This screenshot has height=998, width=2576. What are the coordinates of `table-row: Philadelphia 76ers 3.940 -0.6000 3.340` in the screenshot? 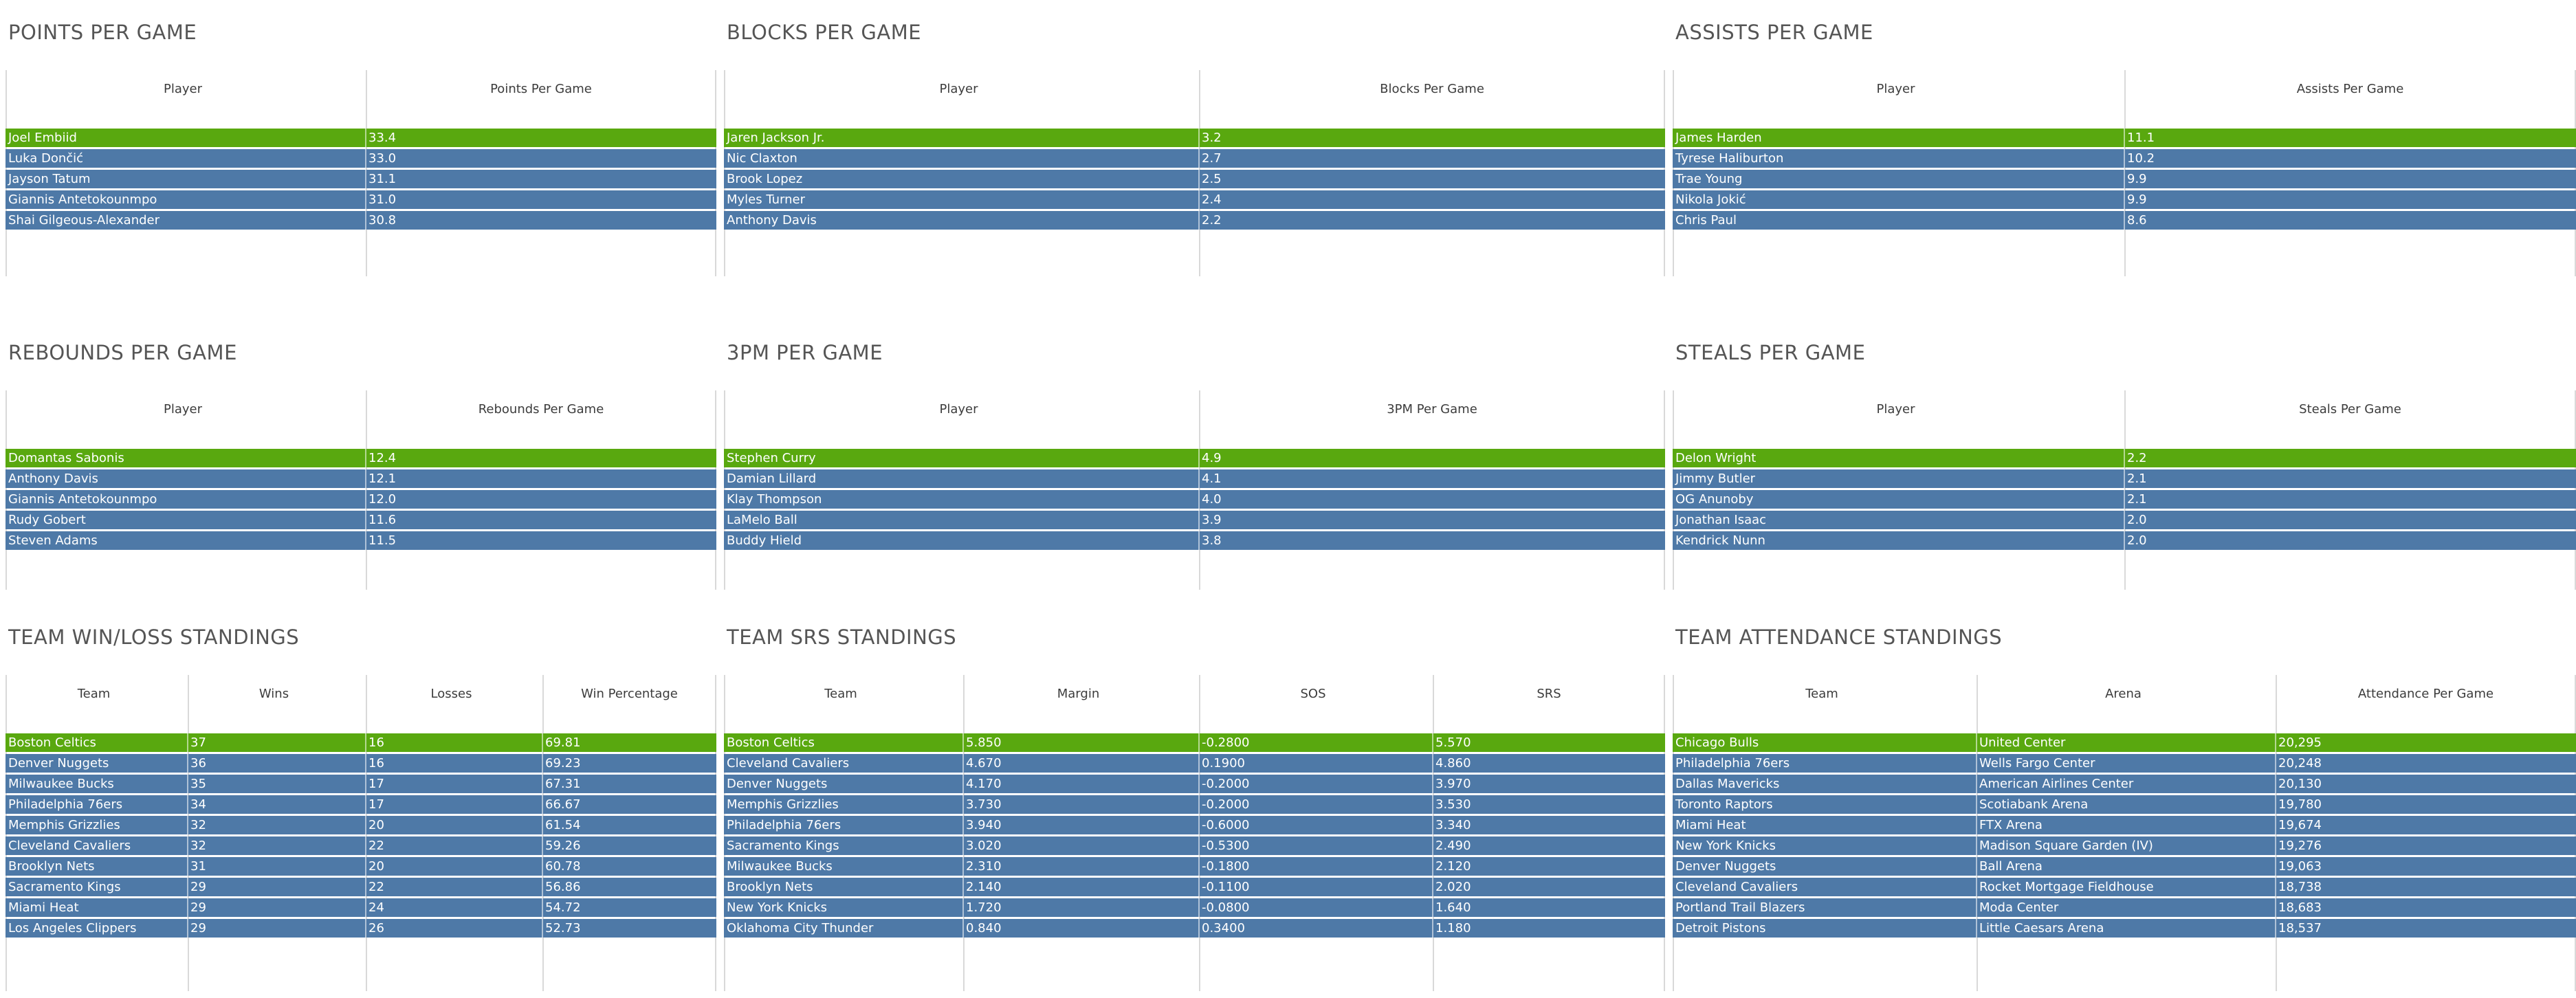 It's located at (1194, 825).